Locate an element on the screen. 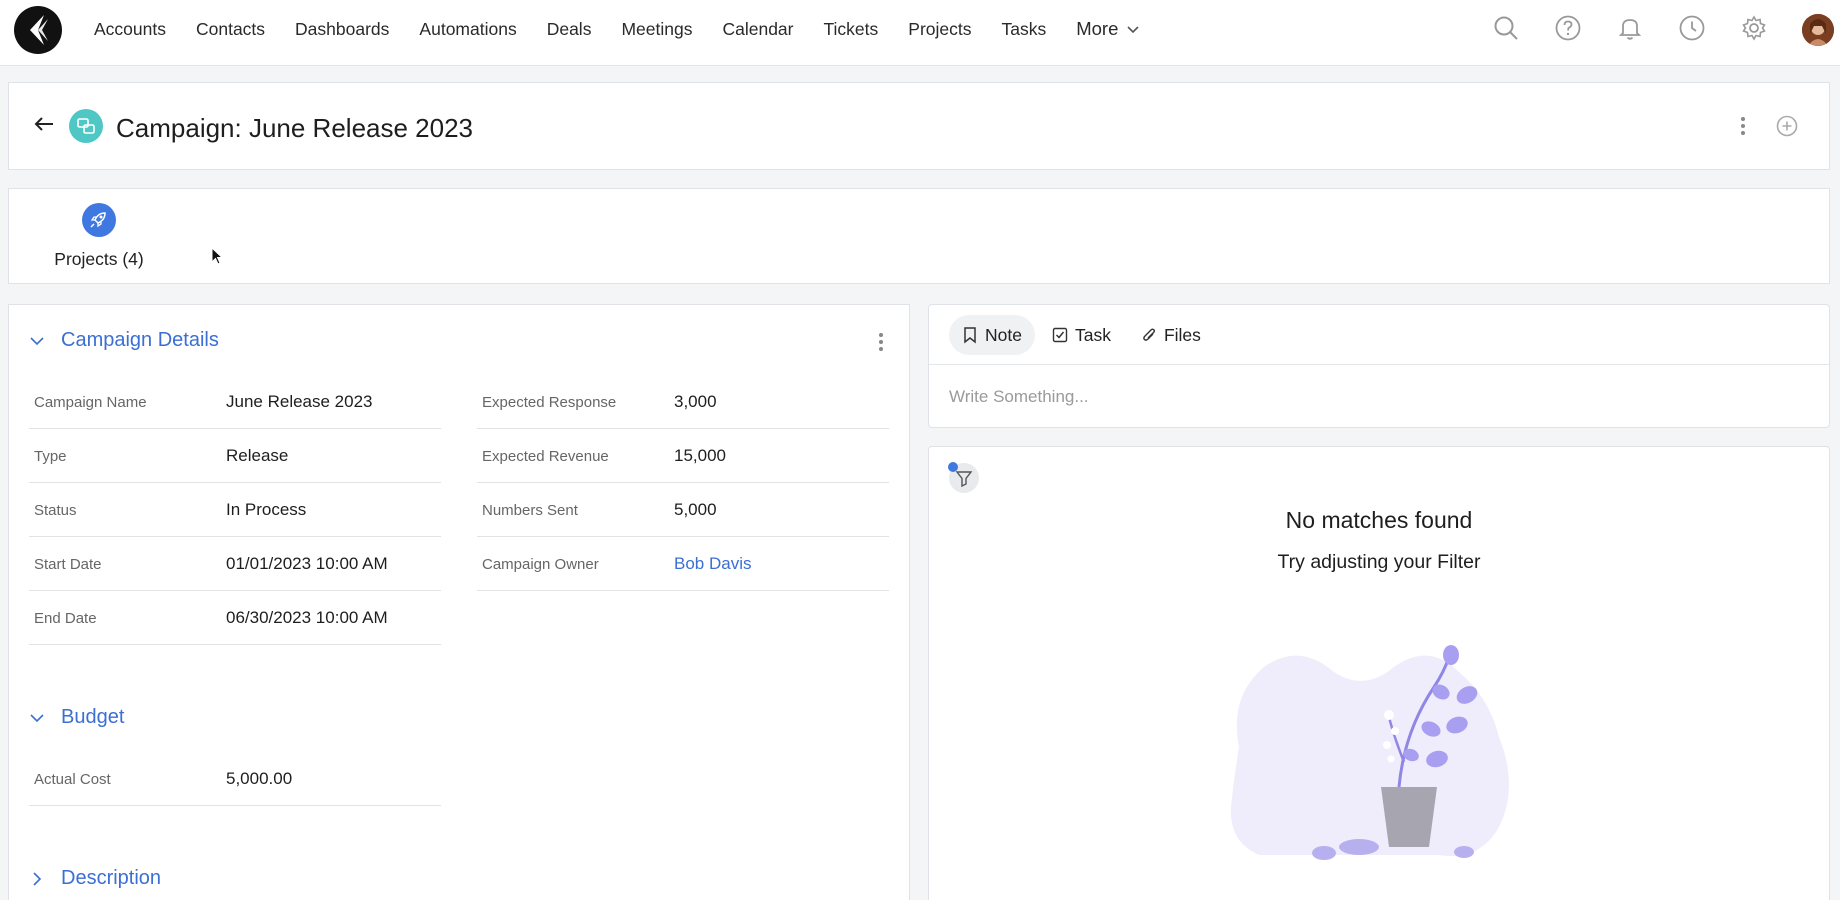 Image resolution: width=1840 pixels, height=900 pixels. field-type: Type Release is located at coordinates (235, 456).